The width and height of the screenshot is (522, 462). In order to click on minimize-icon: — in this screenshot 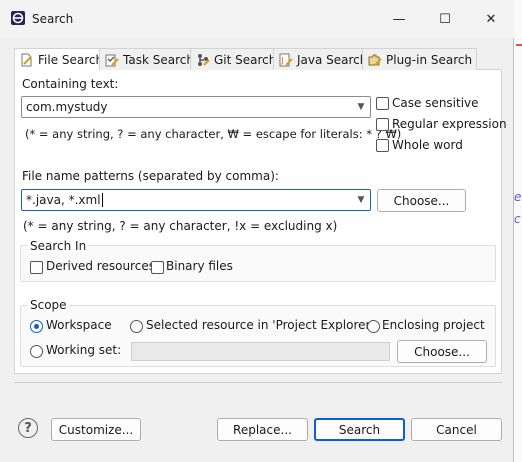, I will do `click(399, 19)`.